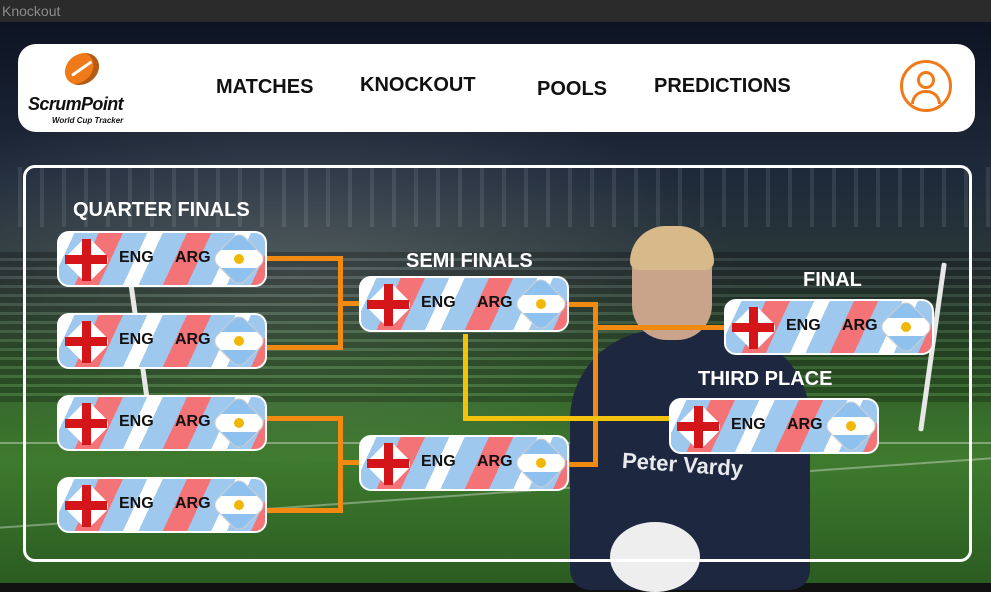  I want to click on app-logo: ScrumPoint World Cup Tracker, so click(83, 87).